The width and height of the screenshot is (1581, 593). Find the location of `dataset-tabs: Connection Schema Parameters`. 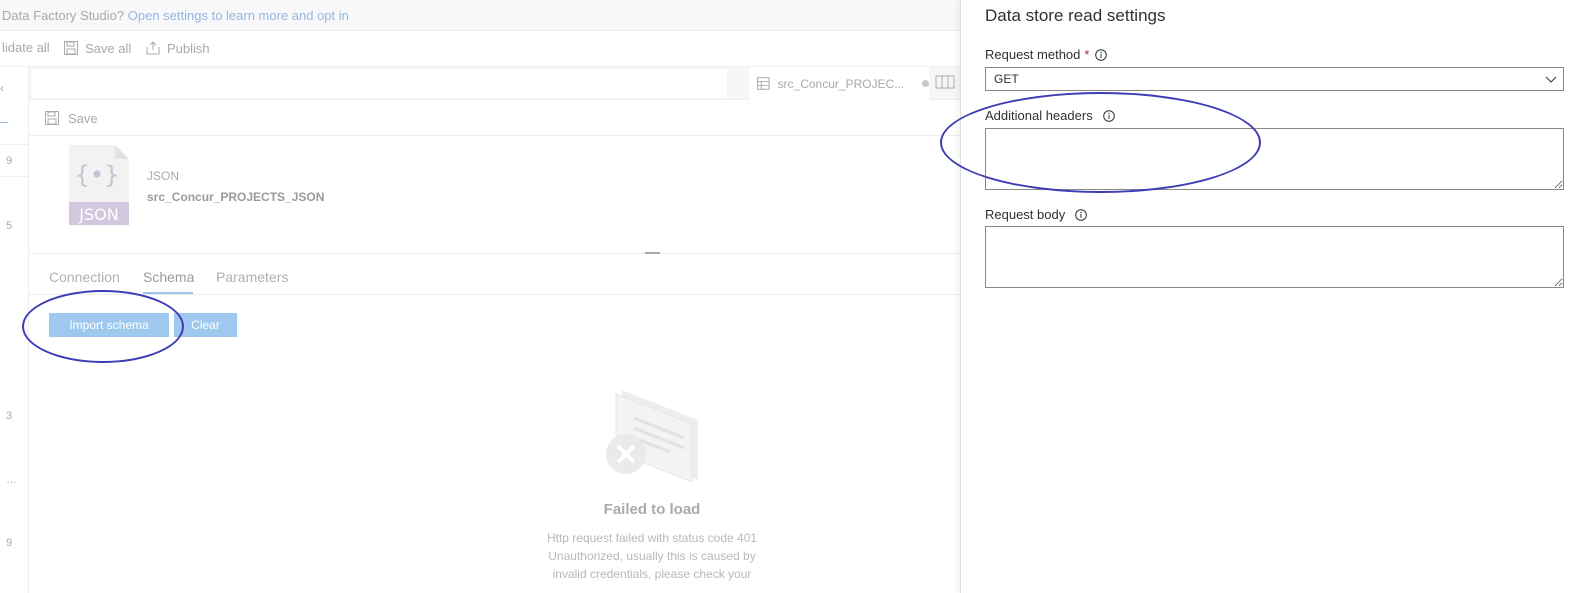

dataset-tabs: Connection Schema Parameters is located at coordinates (494, 279).